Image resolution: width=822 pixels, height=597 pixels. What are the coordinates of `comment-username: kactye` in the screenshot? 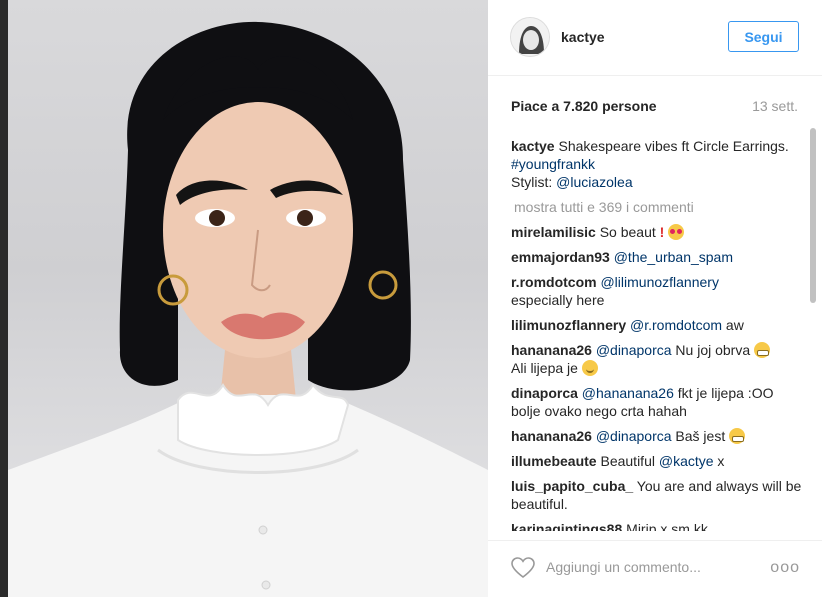 It's located at (533, 146).